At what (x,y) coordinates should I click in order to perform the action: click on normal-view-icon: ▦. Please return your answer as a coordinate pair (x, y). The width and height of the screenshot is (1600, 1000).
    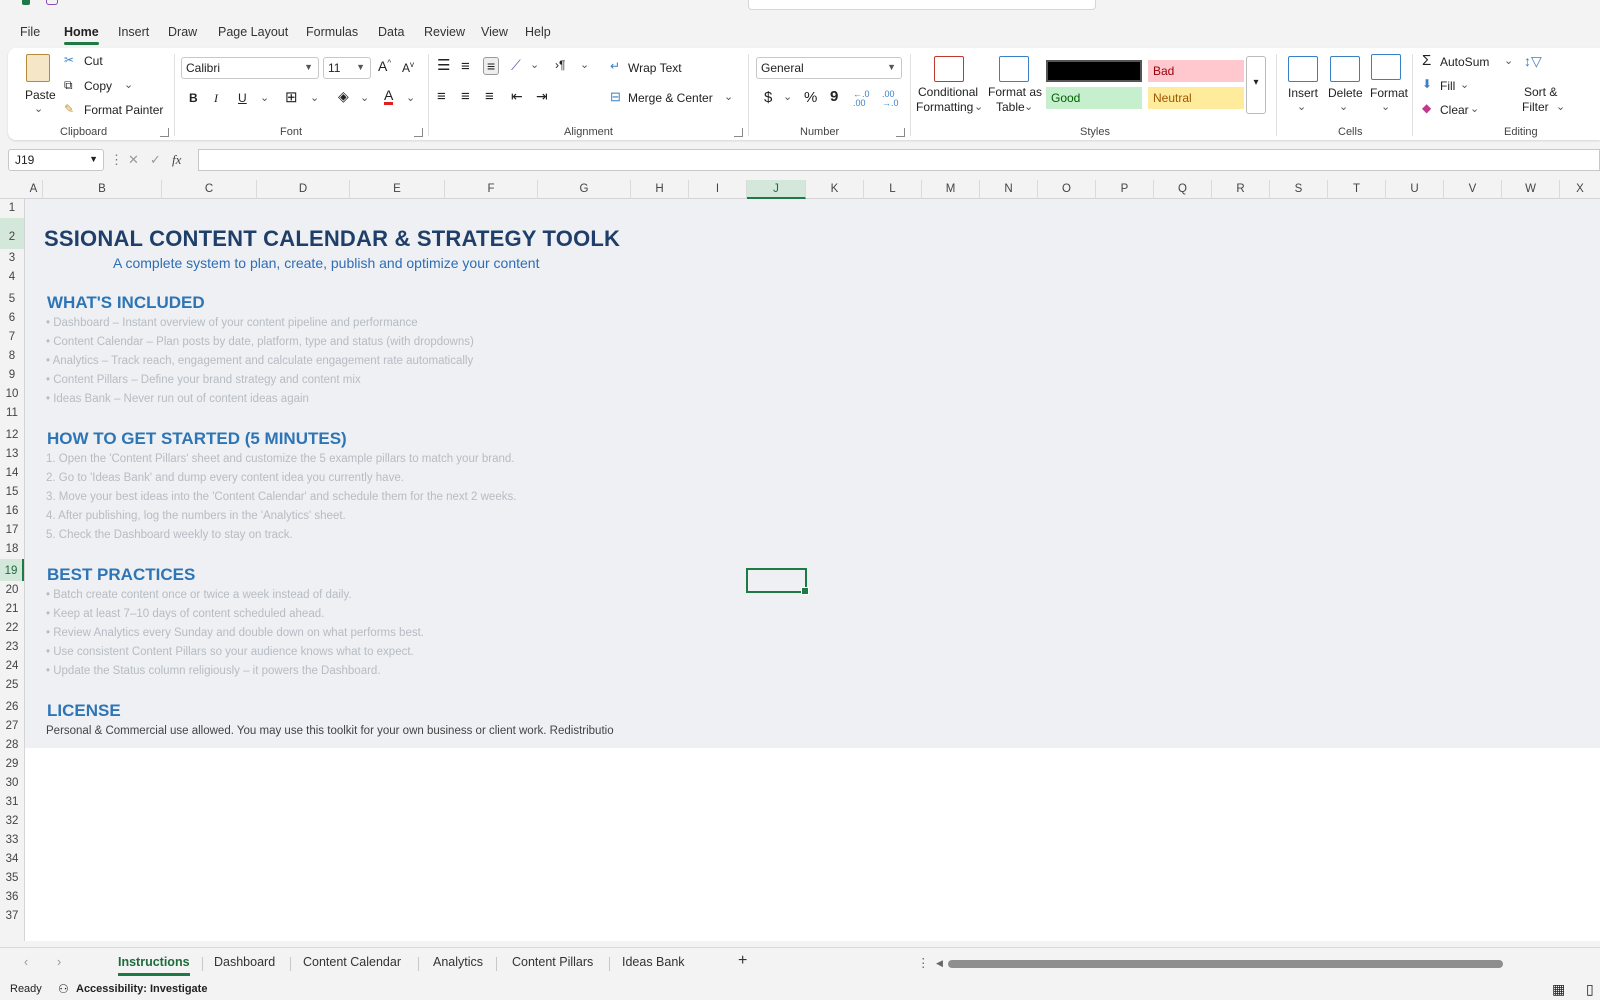
    Looking at the image, I should click on (1558, 989).